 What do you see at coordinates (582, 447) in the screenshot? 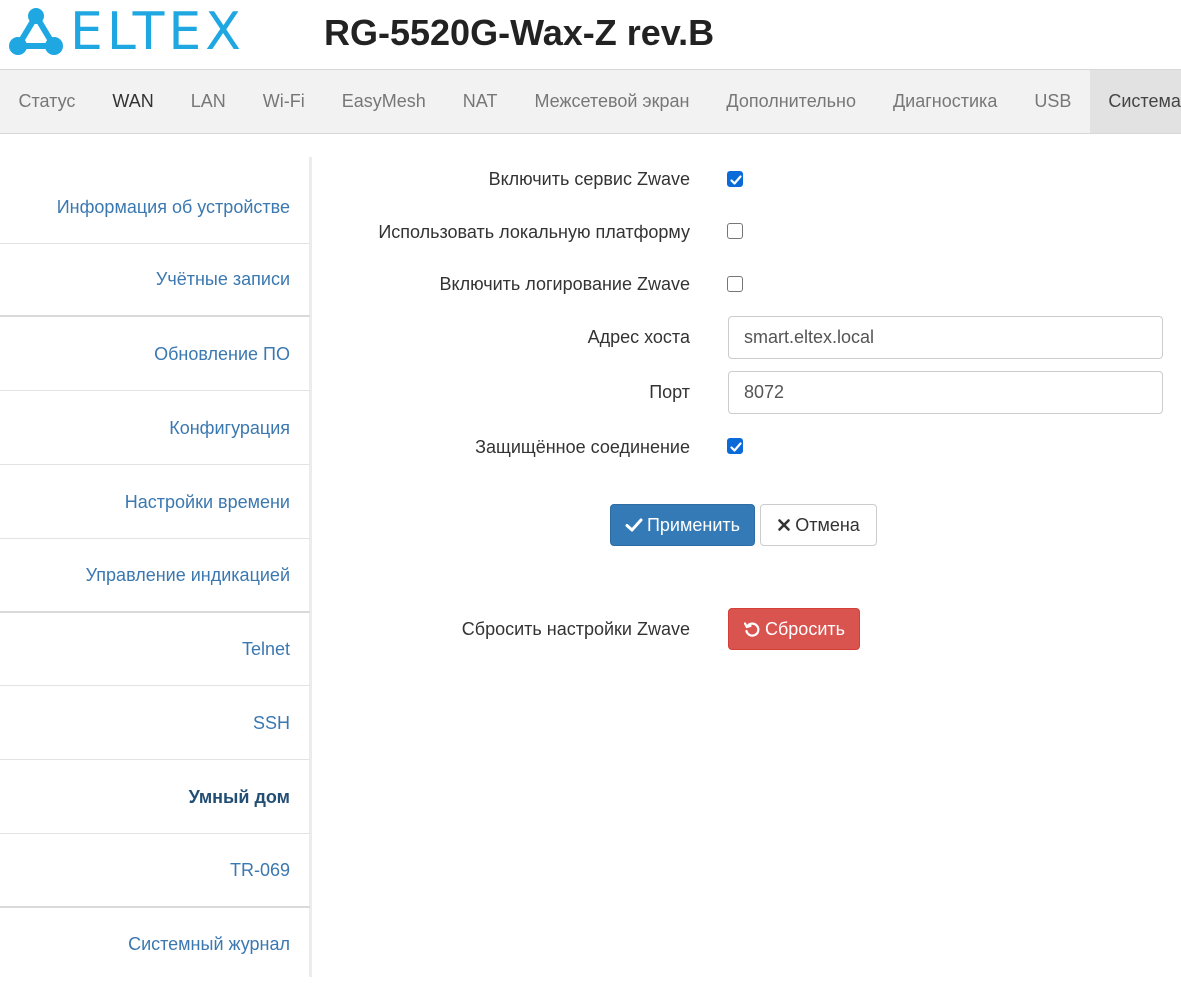
I see `secure-connection-label: Защищённое соединение` at bounding box center [582, 447].